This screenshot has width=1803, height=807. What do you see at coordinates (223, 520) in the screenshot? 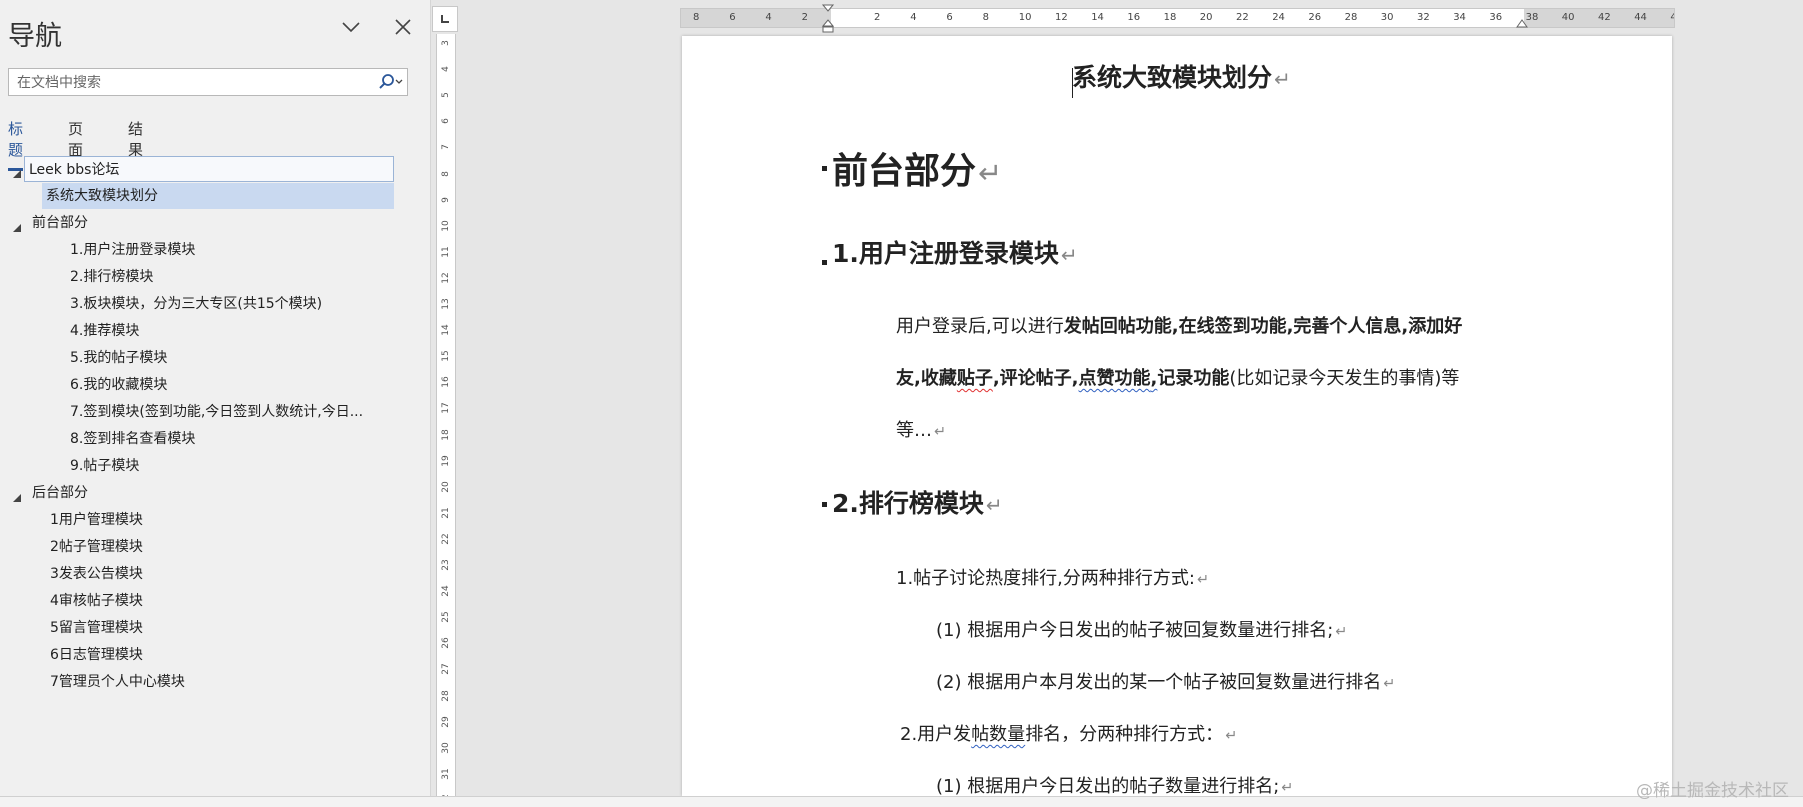
I see `outline-item: 1用户管理模块` at bounding box center [223, 520].